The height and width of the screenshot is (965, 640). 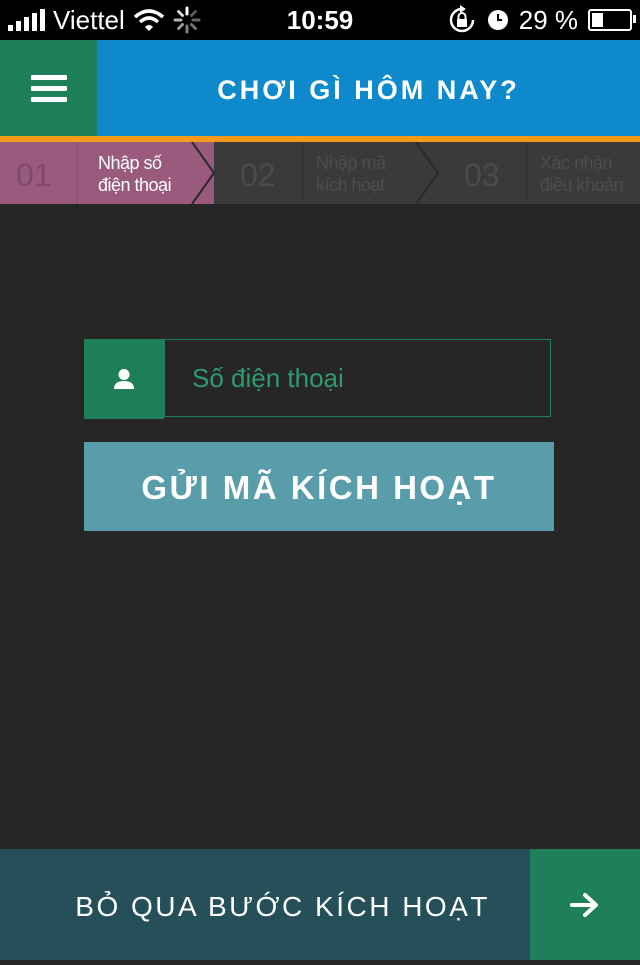 I want to click on app-header: CHƠI GÌ HÔM NAY?, so click(x=320, y=88).